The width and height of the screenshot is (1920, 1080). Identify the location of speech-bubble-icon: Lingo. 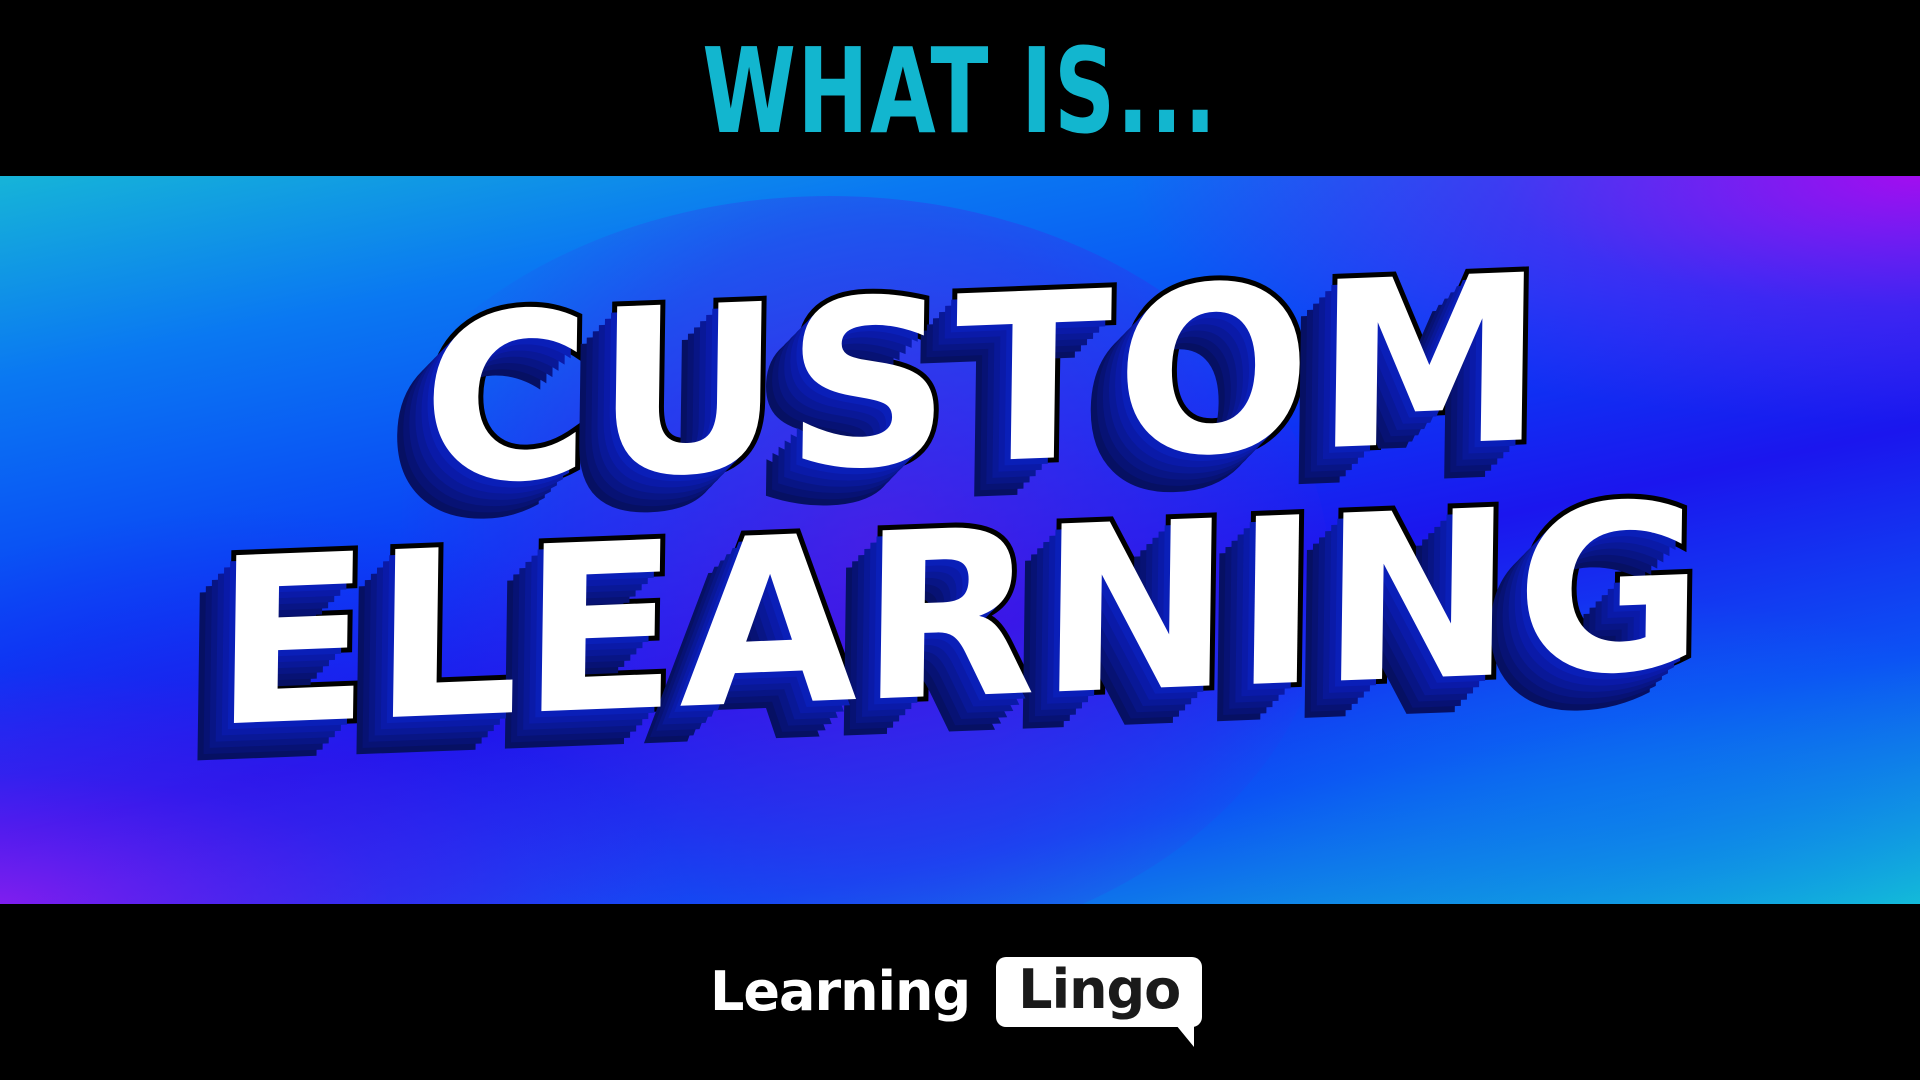
(1099, 1002).